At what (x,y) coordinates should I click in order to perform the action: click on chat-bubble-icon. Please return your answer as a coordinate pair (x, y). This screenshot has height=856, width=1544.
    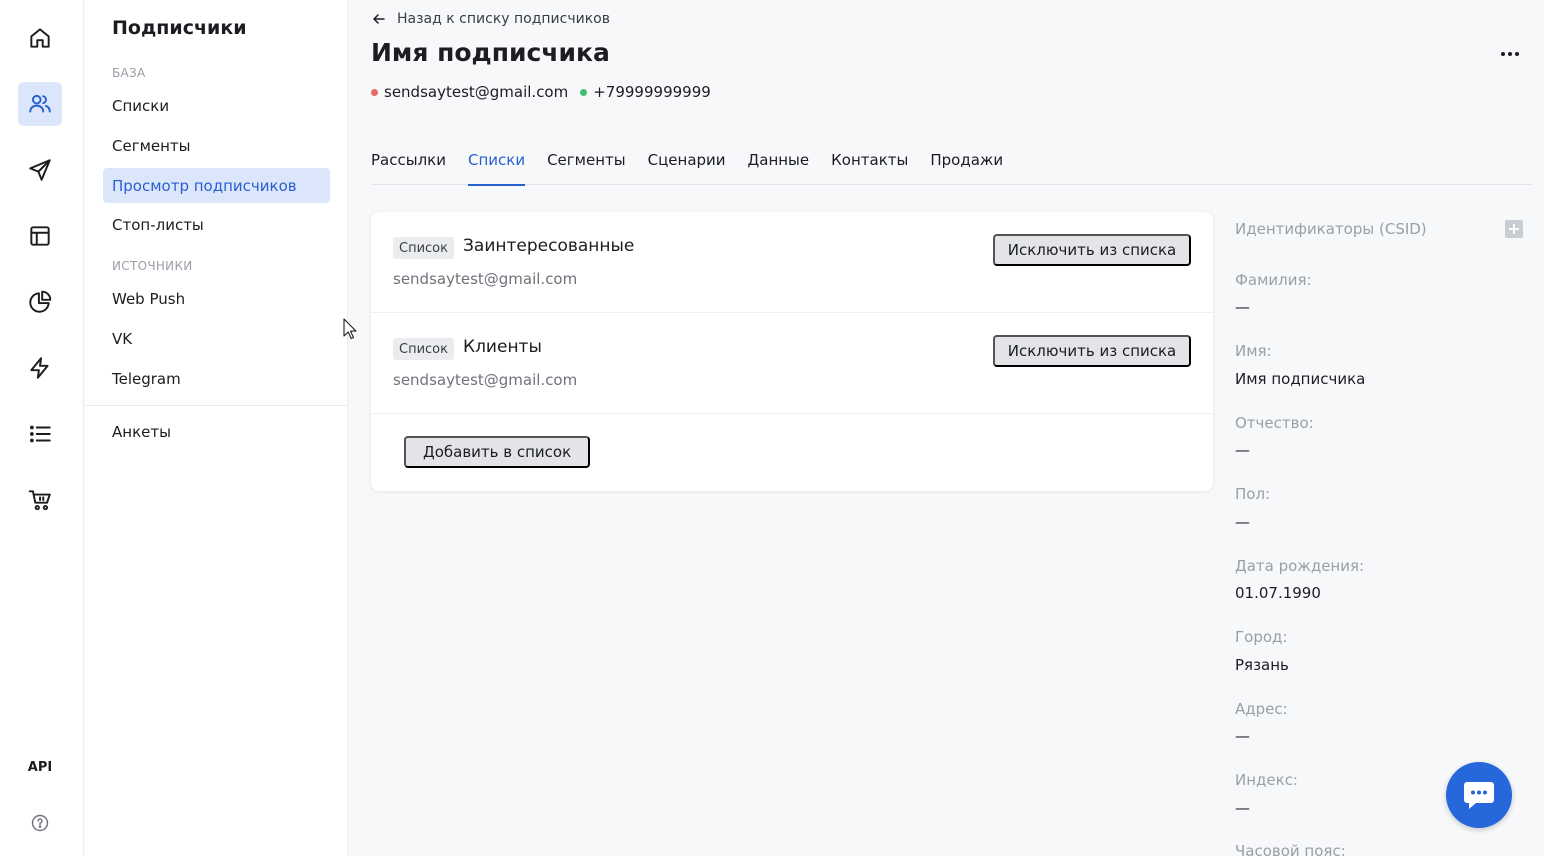
    Looking at the image, I should click on (1479, 795).